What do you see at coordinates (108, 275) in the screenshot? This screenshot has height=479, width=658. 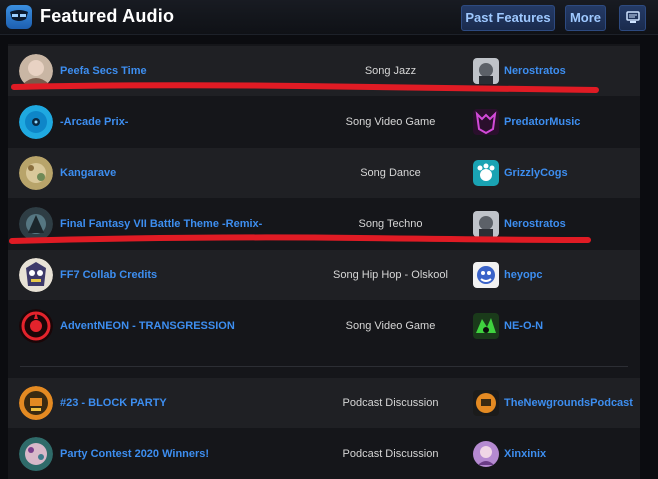 I see `track-title-link: FF7 Collab Credits` at bounding box center [108, 275].